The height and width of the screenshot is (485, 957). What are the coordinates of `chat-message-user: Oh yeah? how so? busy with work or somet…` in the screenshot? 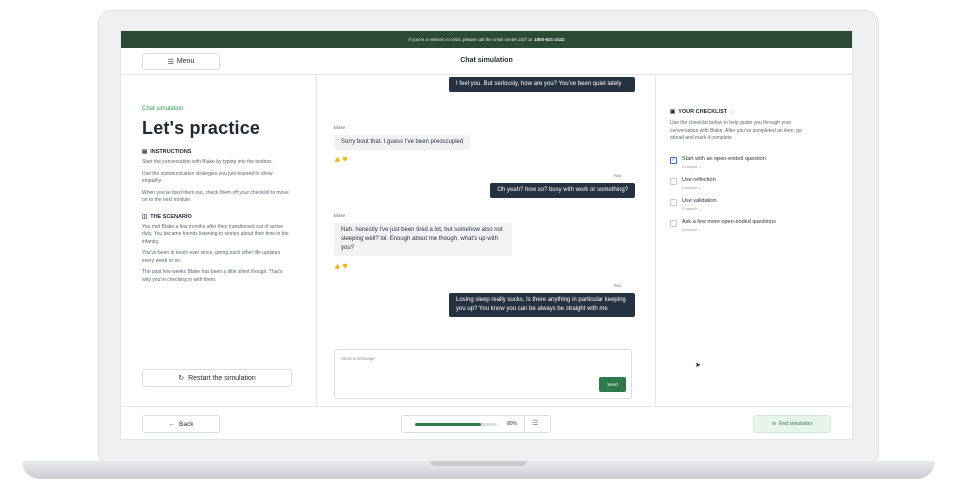 It's located at (562, 190).